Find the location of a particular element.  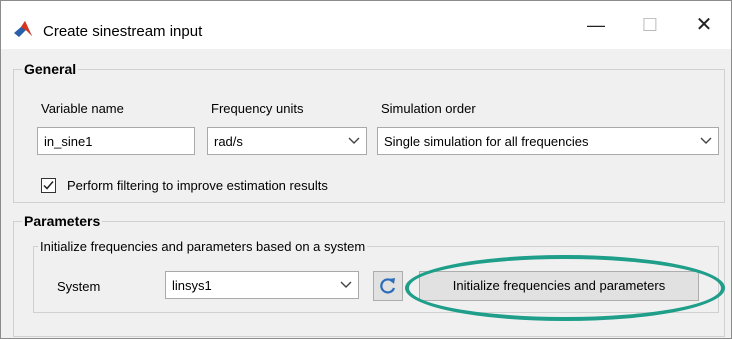

maximize-button: ☐ is located at coordinates (650, 25).